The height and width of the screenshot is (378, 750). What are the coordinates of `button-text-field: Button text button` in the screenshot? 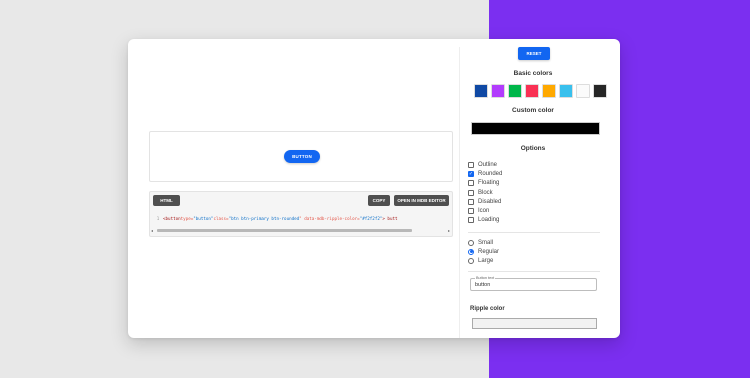 It's located at (533, 283).